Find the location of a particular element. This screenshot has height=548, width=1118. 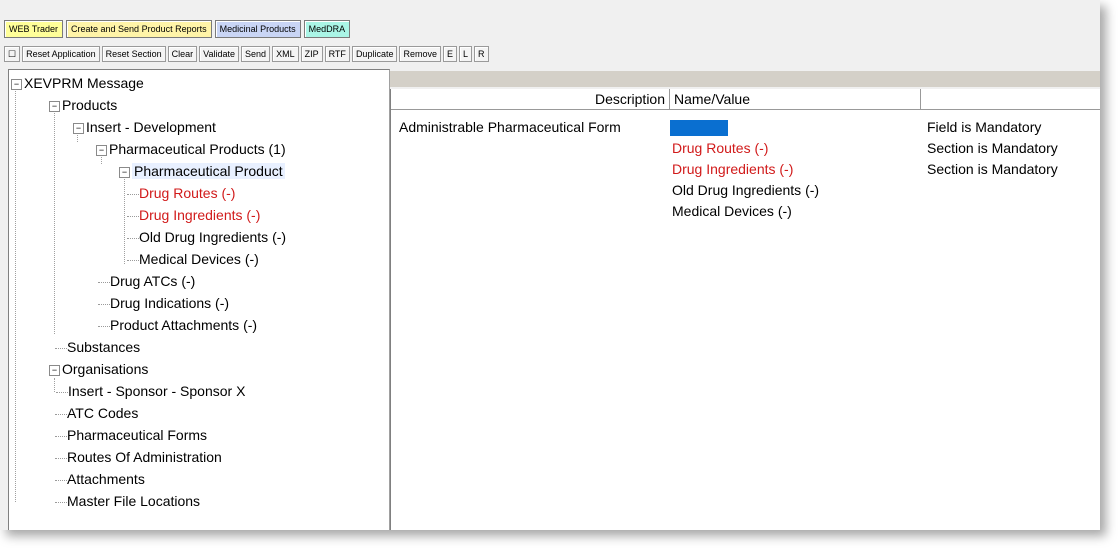

tree-item-label: Pharmaceutical Product is located at coordinates (208, 171).